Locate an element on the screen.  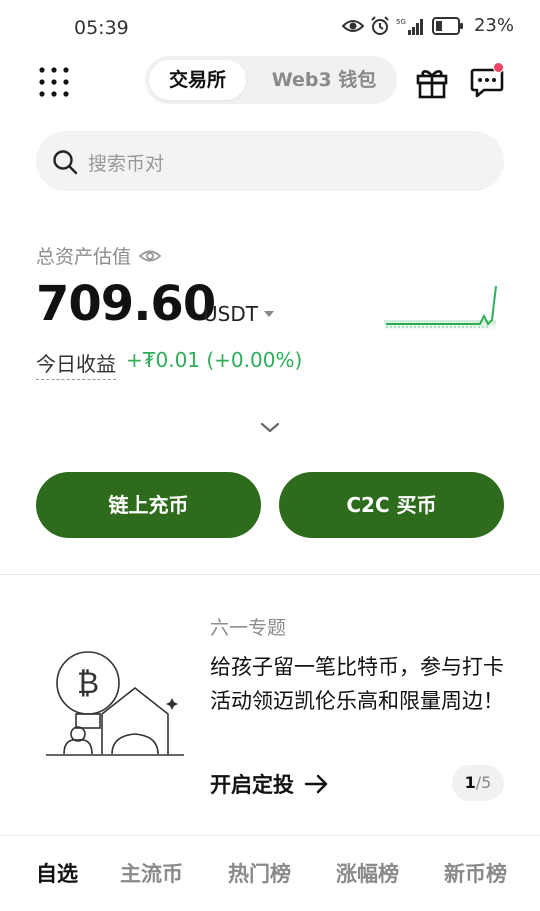
total-assets-label: 总资产估值 is located at coordinates (99, 255).